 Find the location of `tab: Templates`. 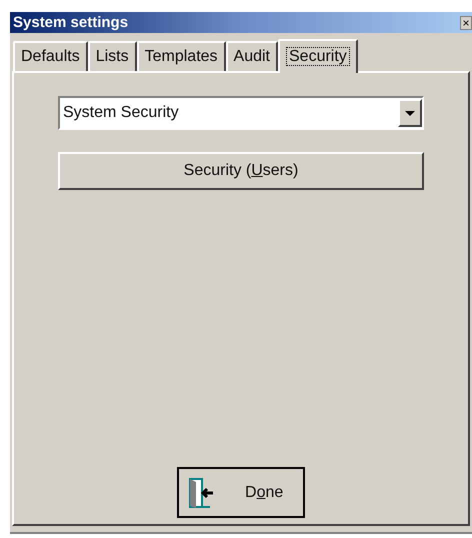

tab: Templates is located at coordinates (181, 56).